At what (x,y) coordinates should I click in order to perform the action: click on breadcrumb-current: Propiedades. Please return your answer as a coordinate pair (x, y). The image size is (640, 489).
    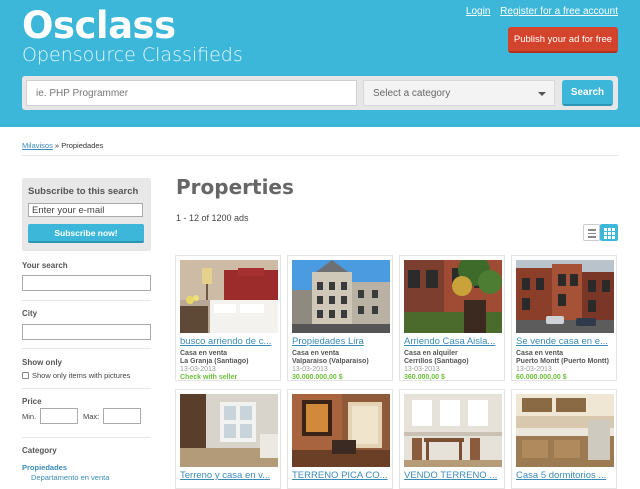
    Looking at the image, I should click on (82, 145).